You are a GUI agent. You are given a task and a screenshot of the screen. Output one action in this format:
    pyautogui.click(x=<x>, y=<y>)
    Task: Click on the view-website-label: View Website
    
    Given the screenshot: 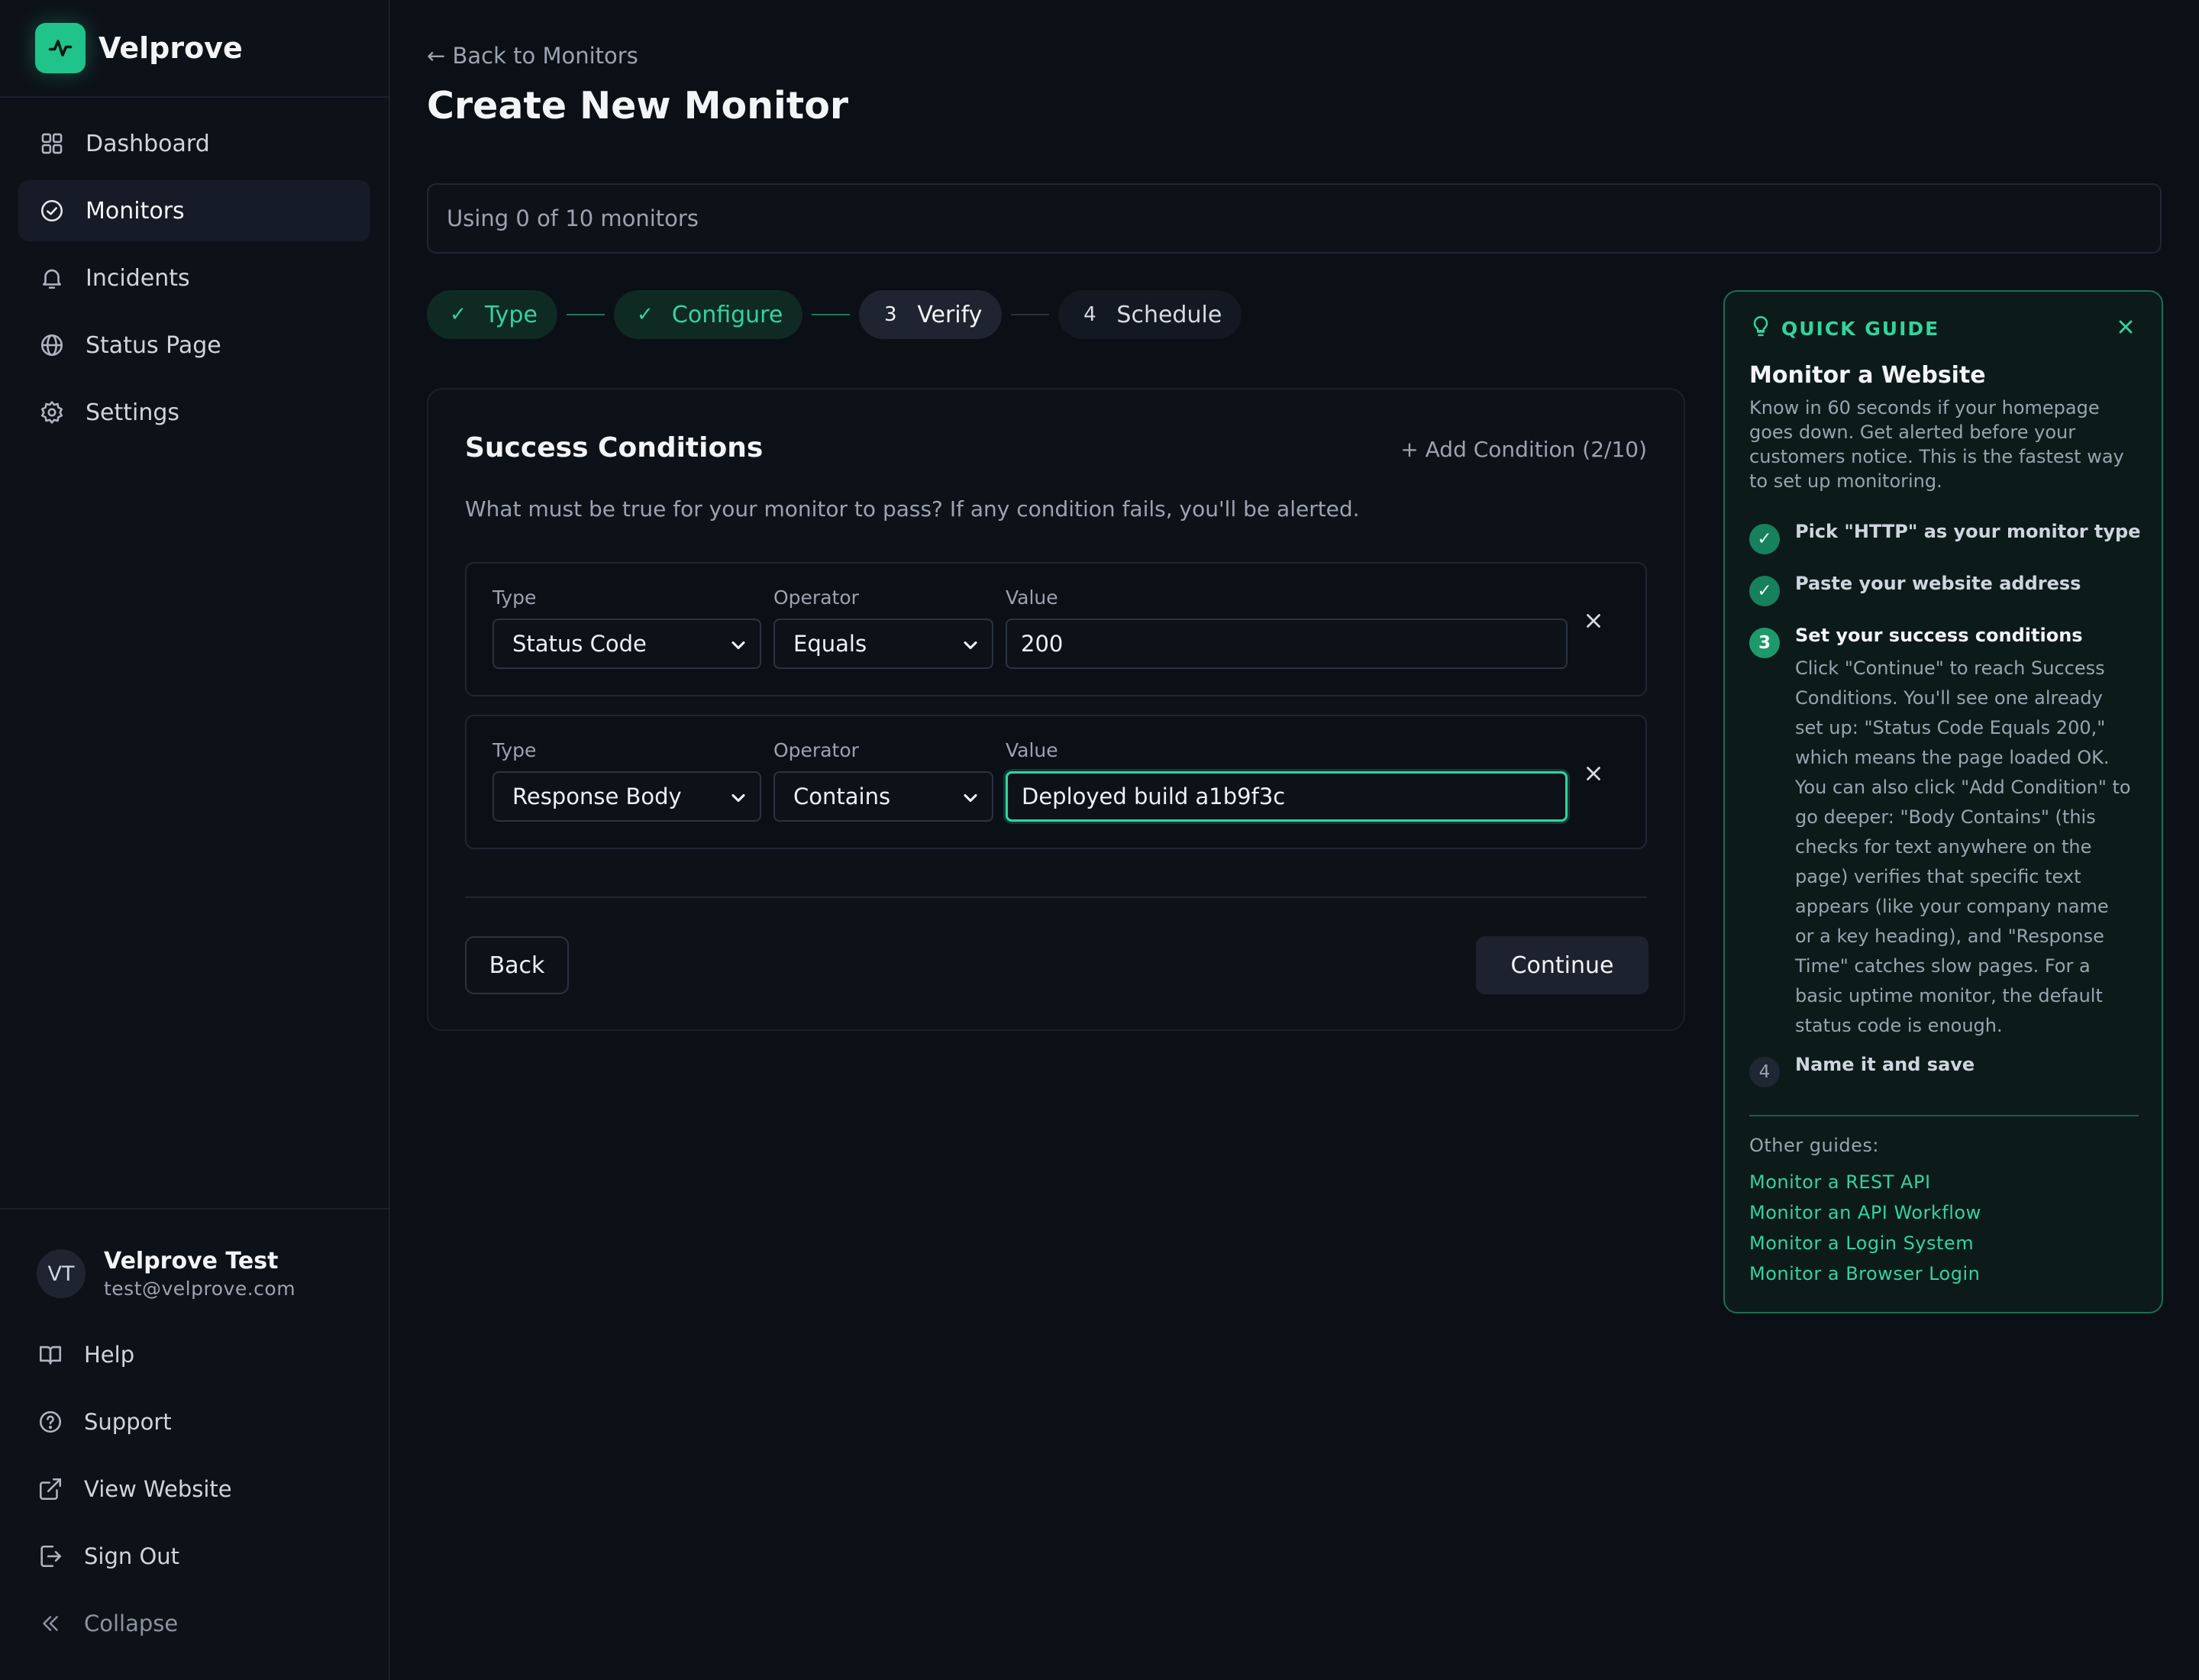 What is the action you would take?
    pyautogui.click(x=158, y=1489)
    